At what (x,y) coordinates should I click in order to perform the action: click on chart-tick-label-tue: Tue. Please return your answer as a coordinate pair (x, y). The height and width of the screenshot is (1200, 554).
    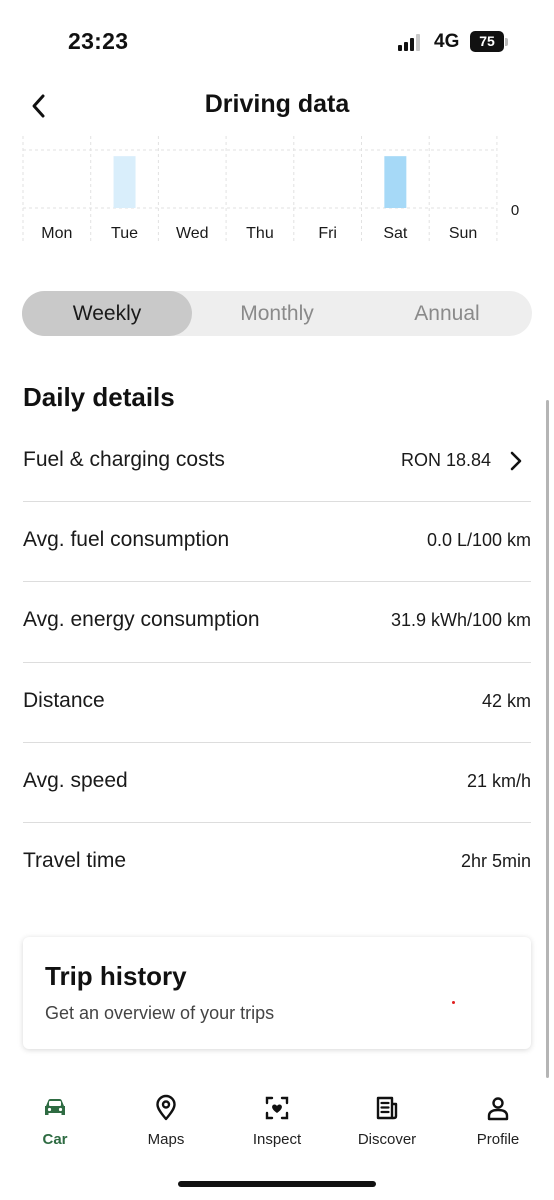
    Looking at the image, I should click on (124, 233).